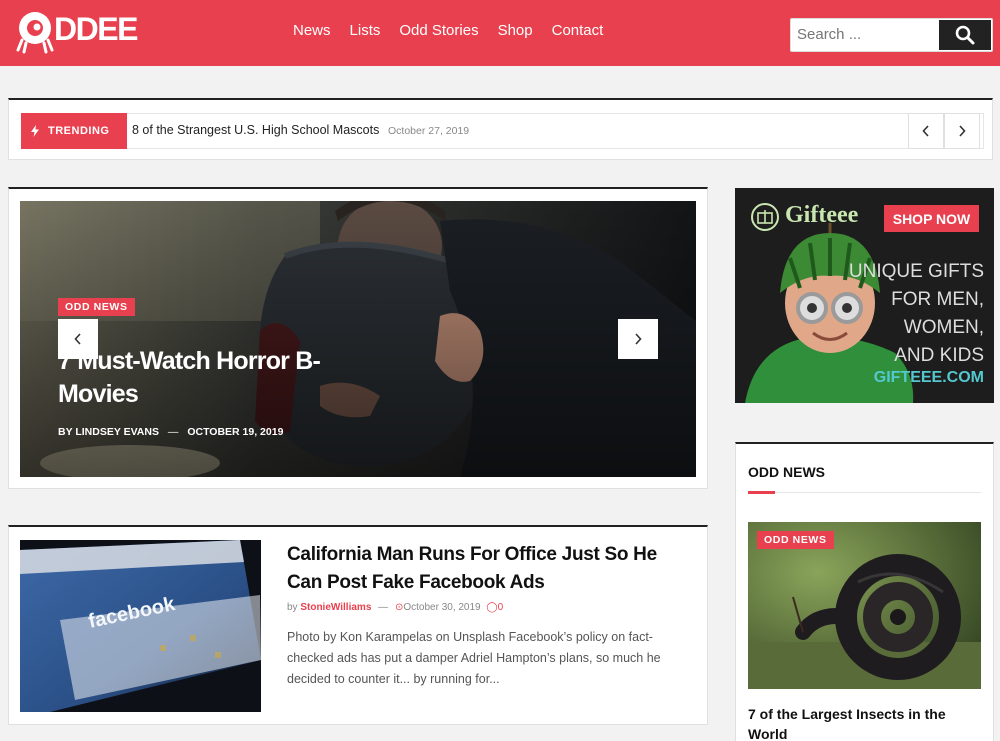 Image resolution: width=1000 pixels, height=741 pixels. What do you see at coordinates (761, 492) in the screenshot?
I see `widget-accent` at bounding box center [761, 492].